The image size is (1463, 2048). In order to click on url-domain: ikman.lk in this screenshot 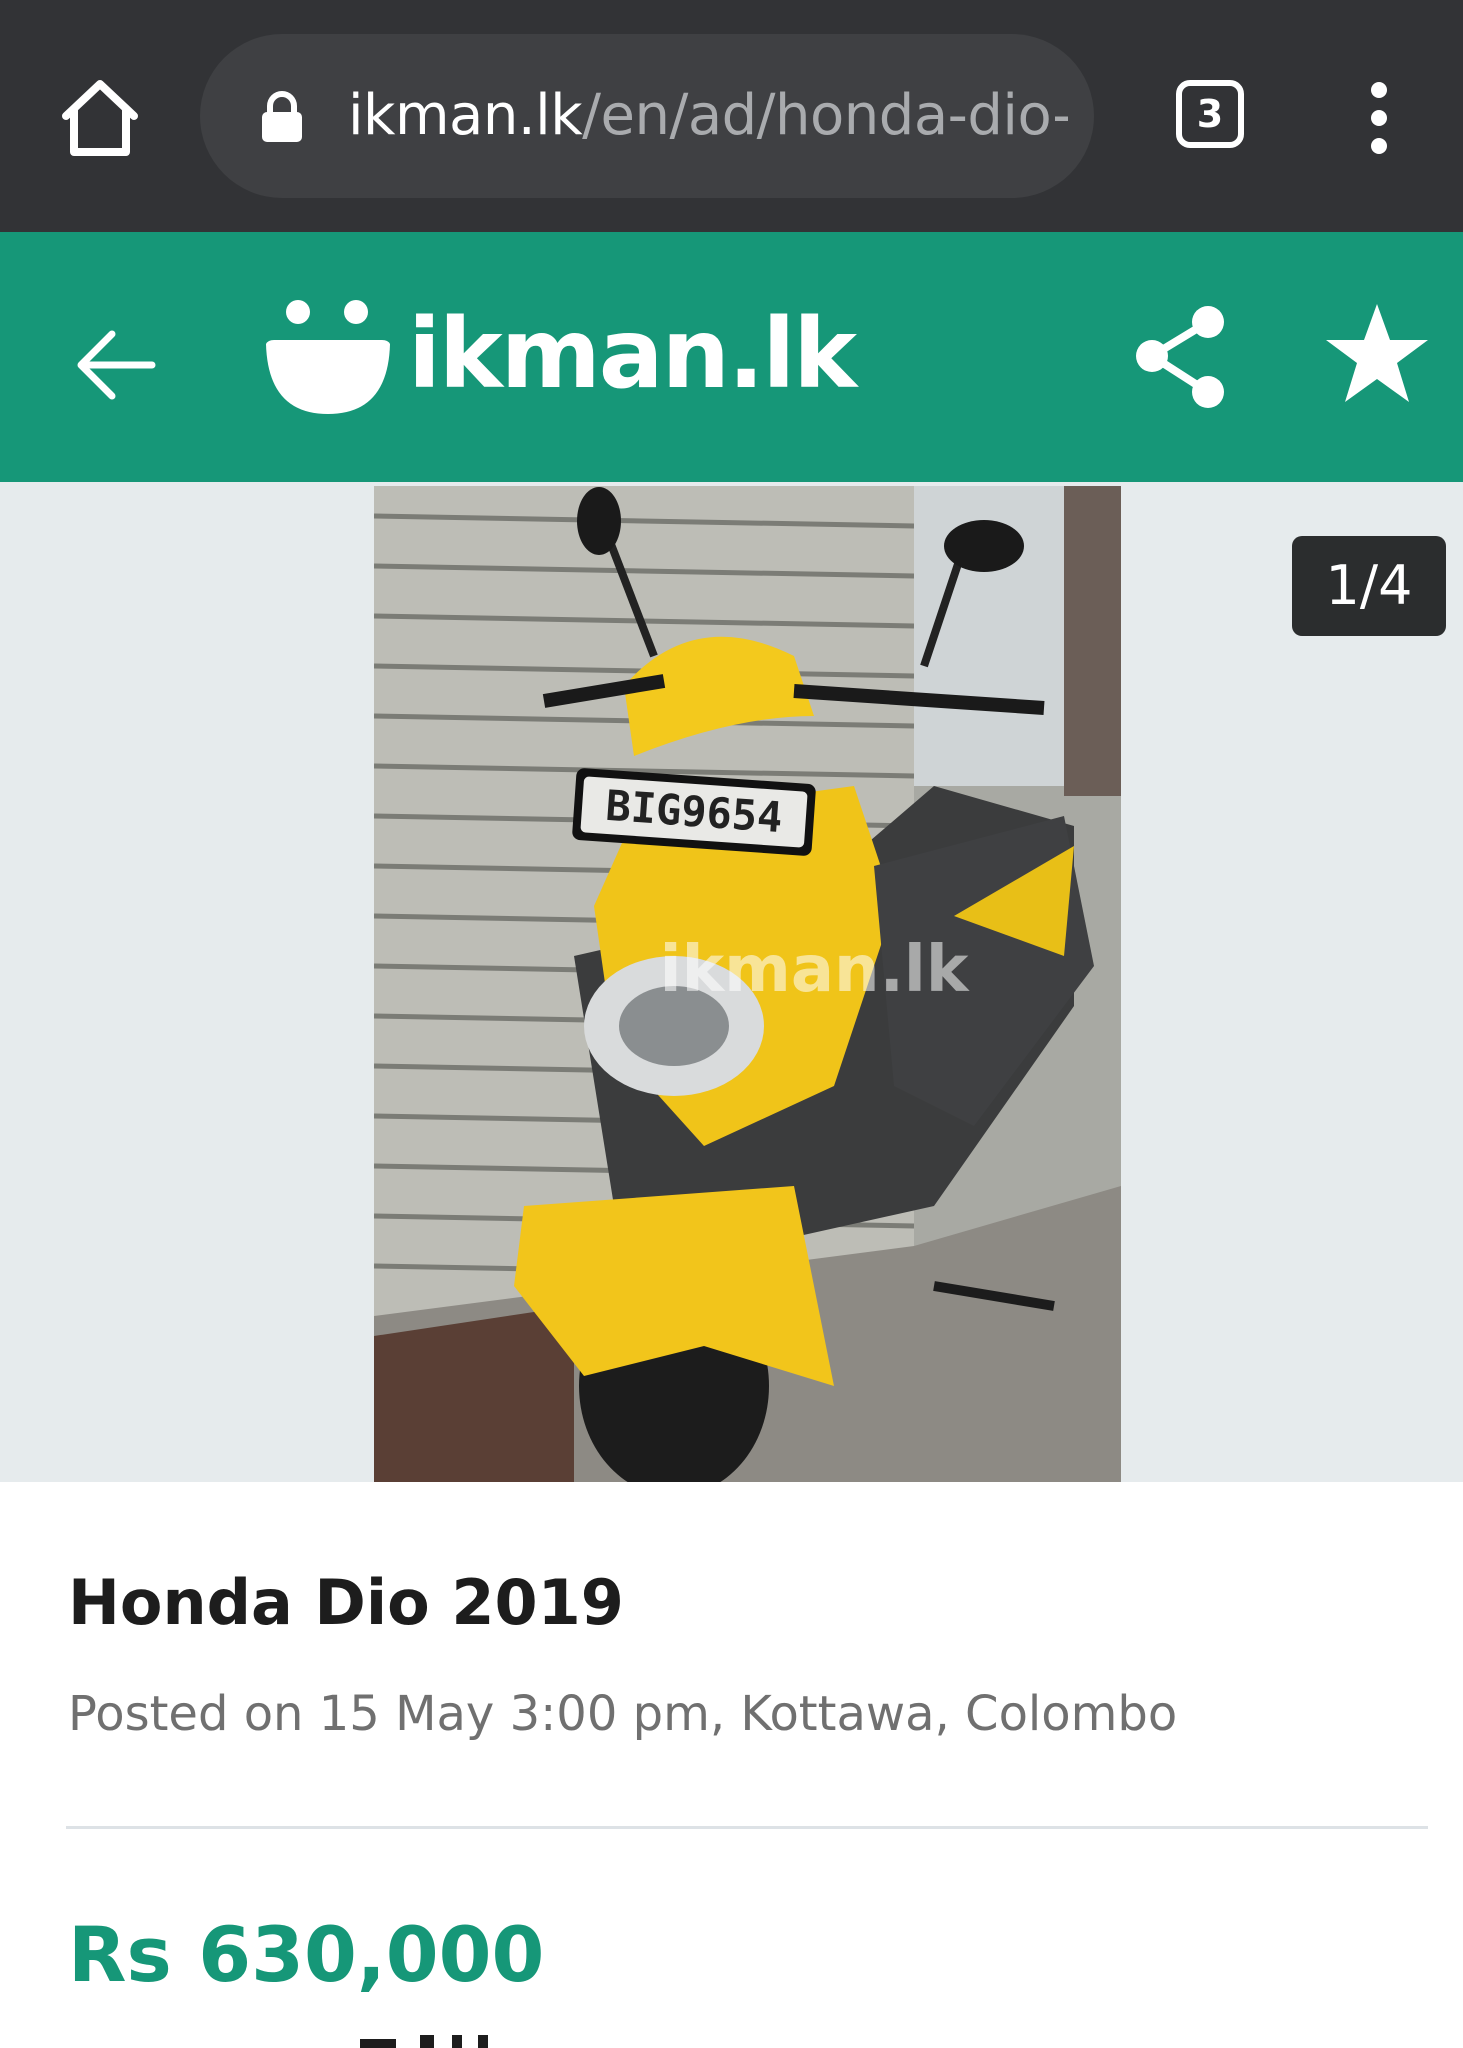, I will do `click(465, 115)`.